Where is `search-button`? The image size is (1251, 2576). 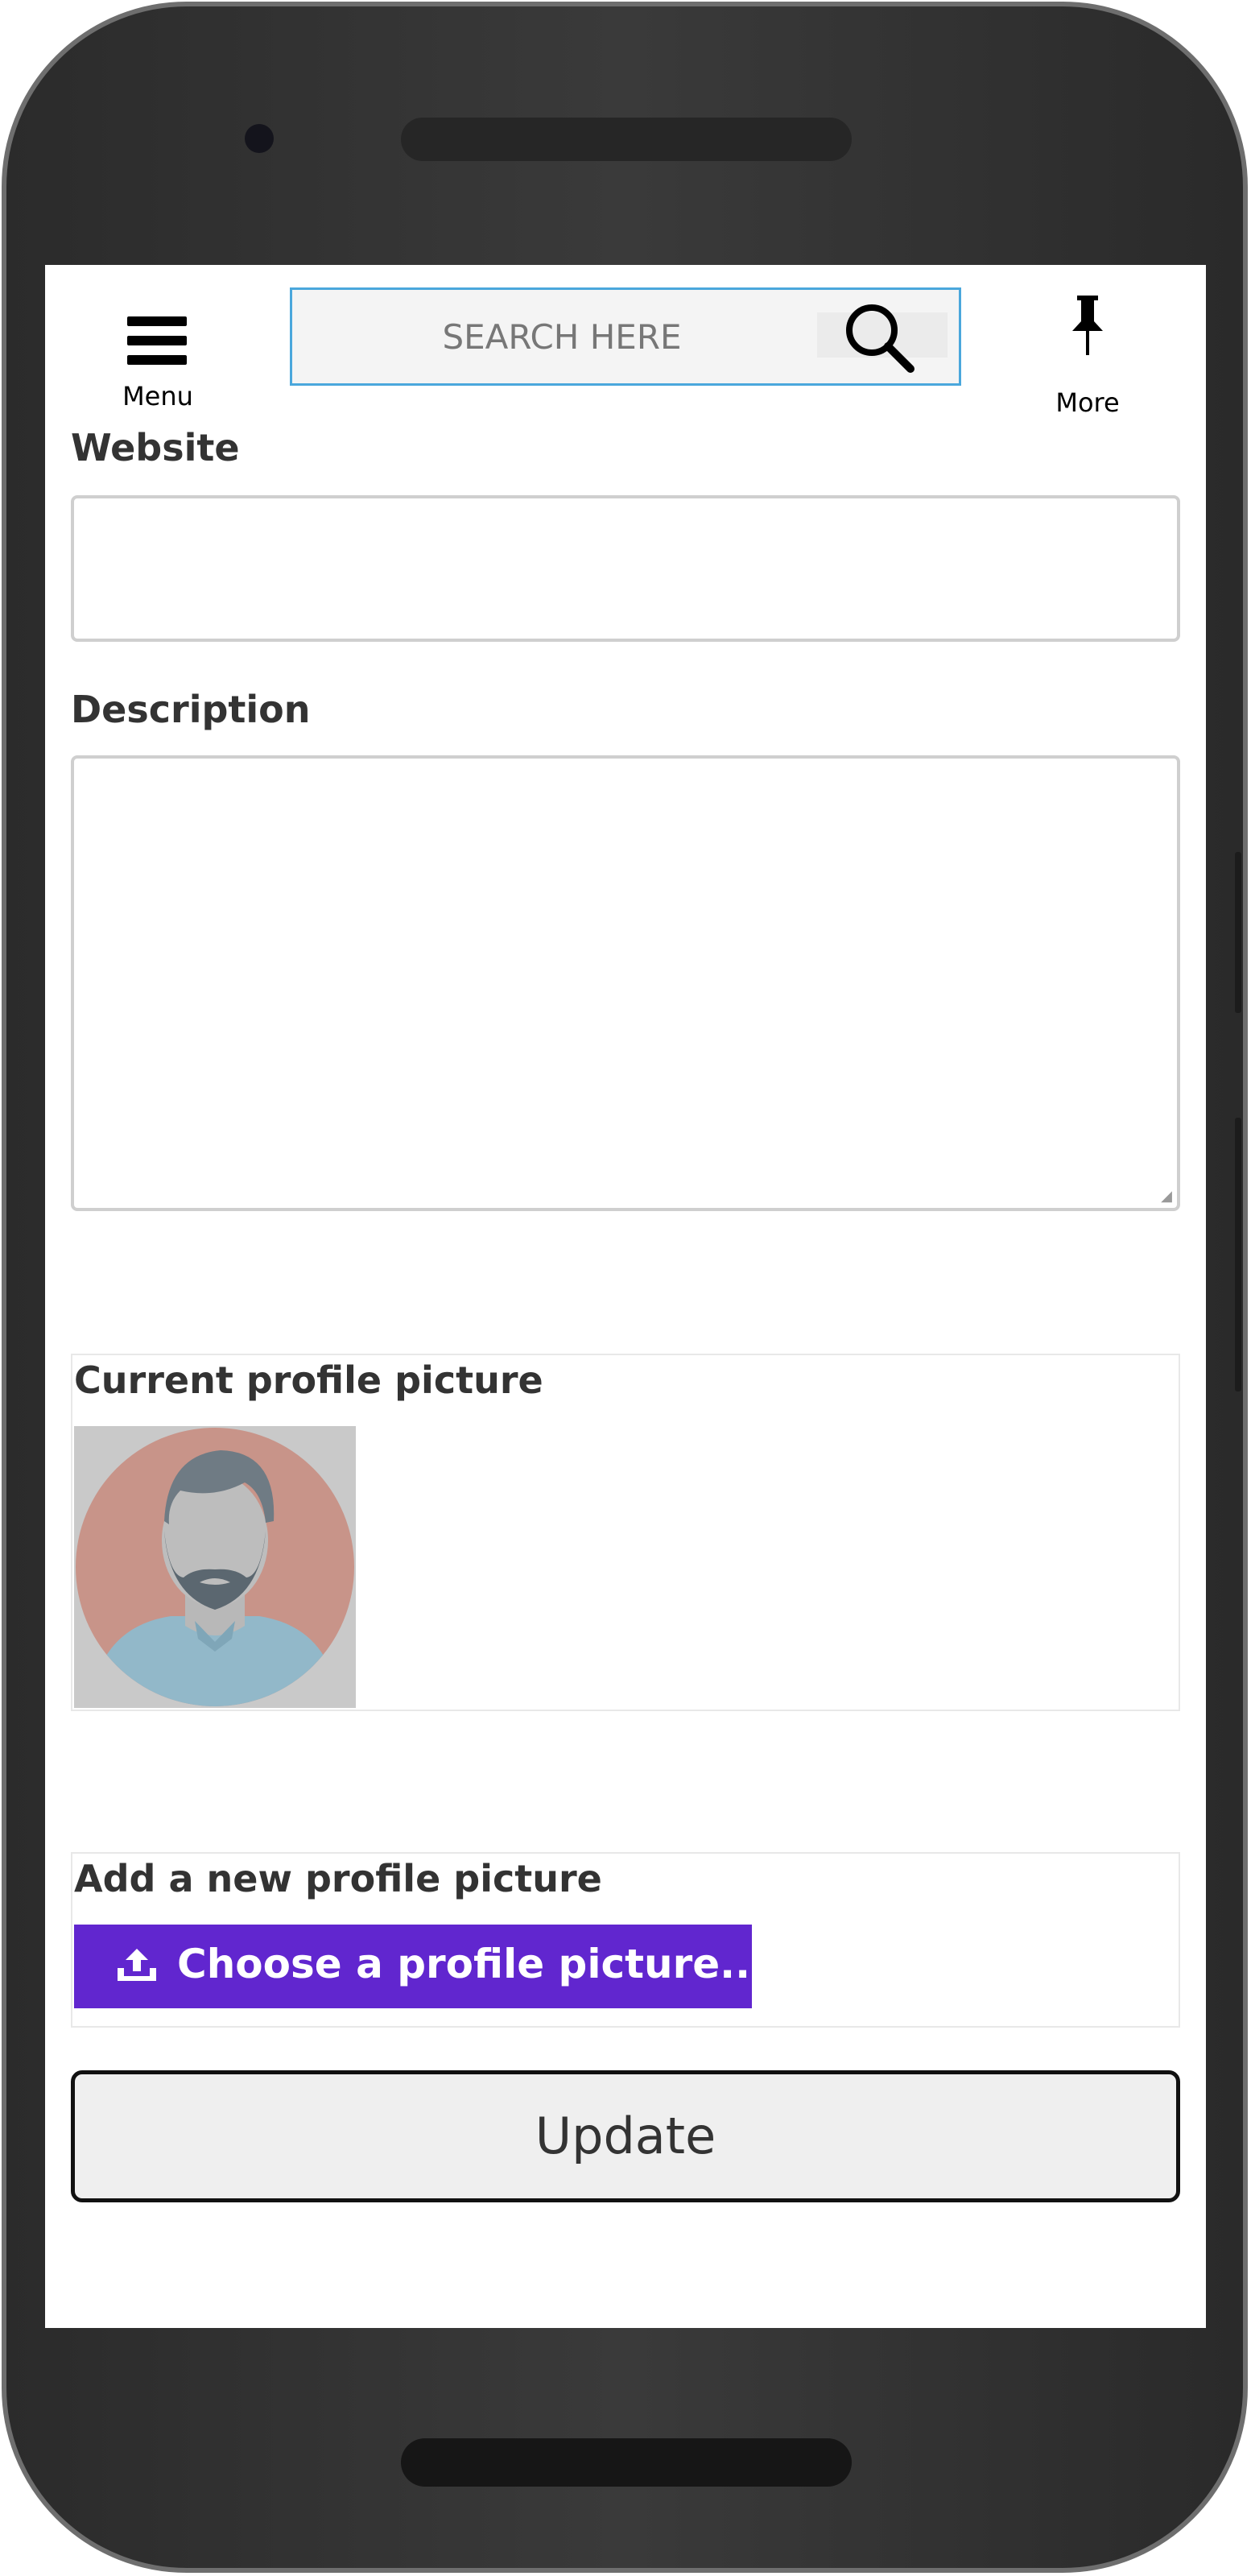
search-button is located at coordinates (882, 339).